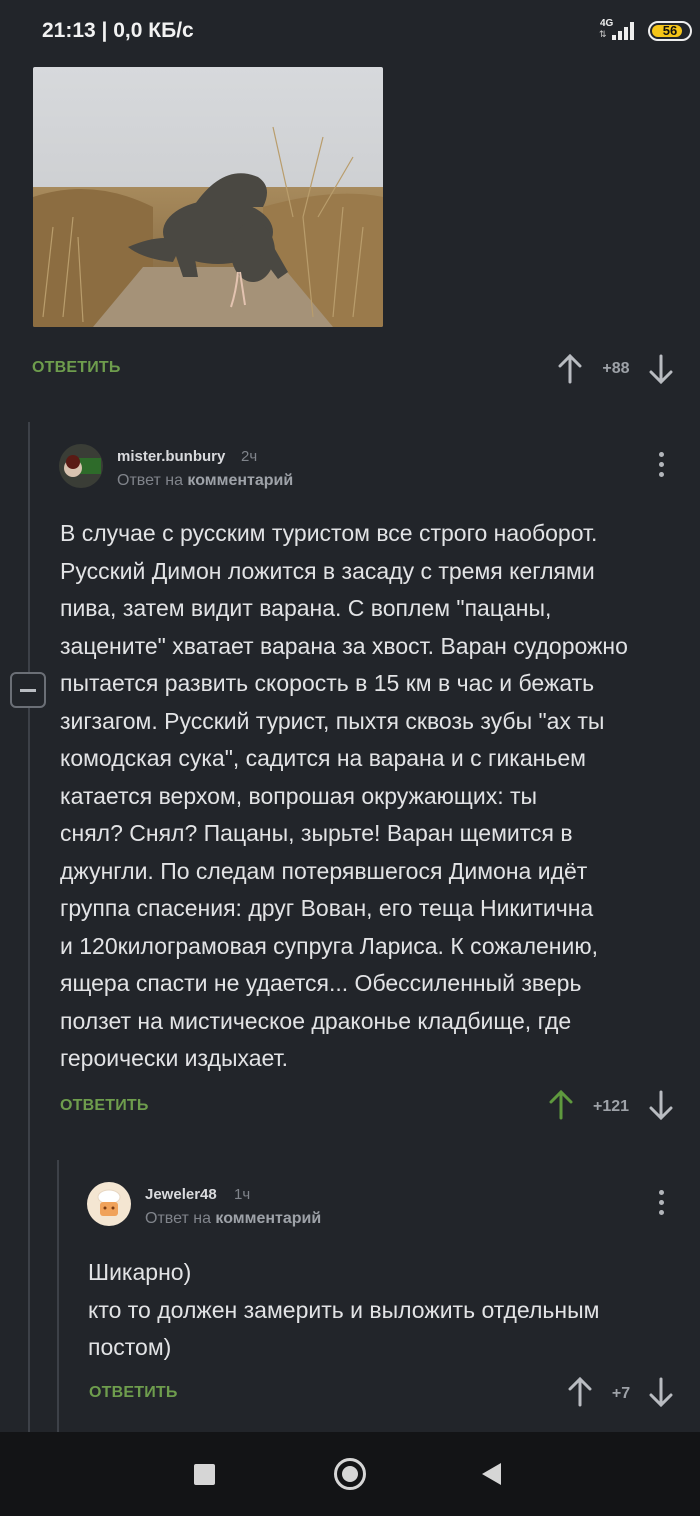 The image size is (700, 1516). I want to click on post-image, so click(208, 197).